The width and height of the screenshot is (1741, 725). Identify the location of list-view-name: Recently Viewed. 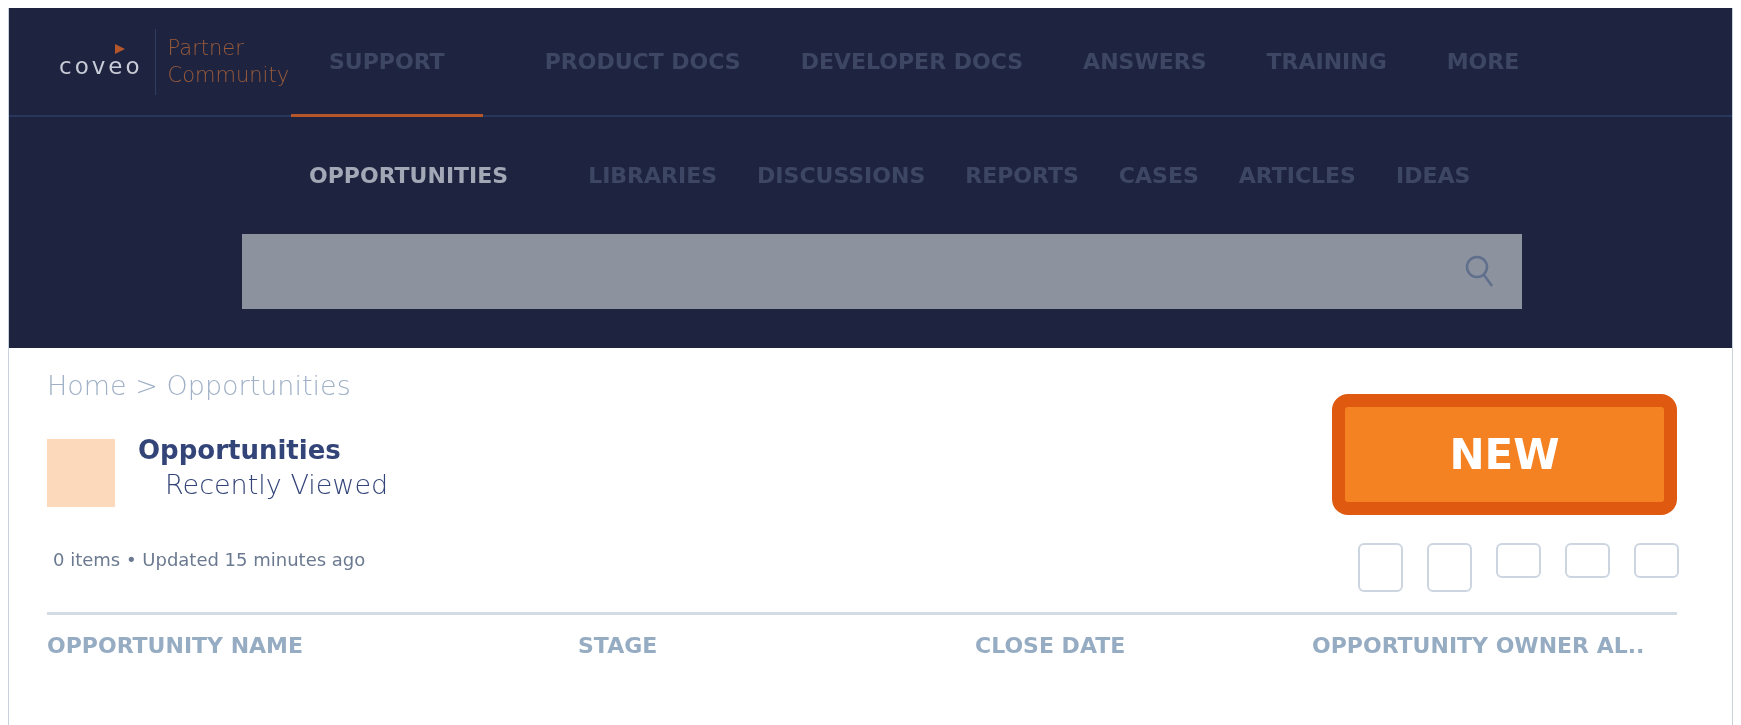
(277, 484).